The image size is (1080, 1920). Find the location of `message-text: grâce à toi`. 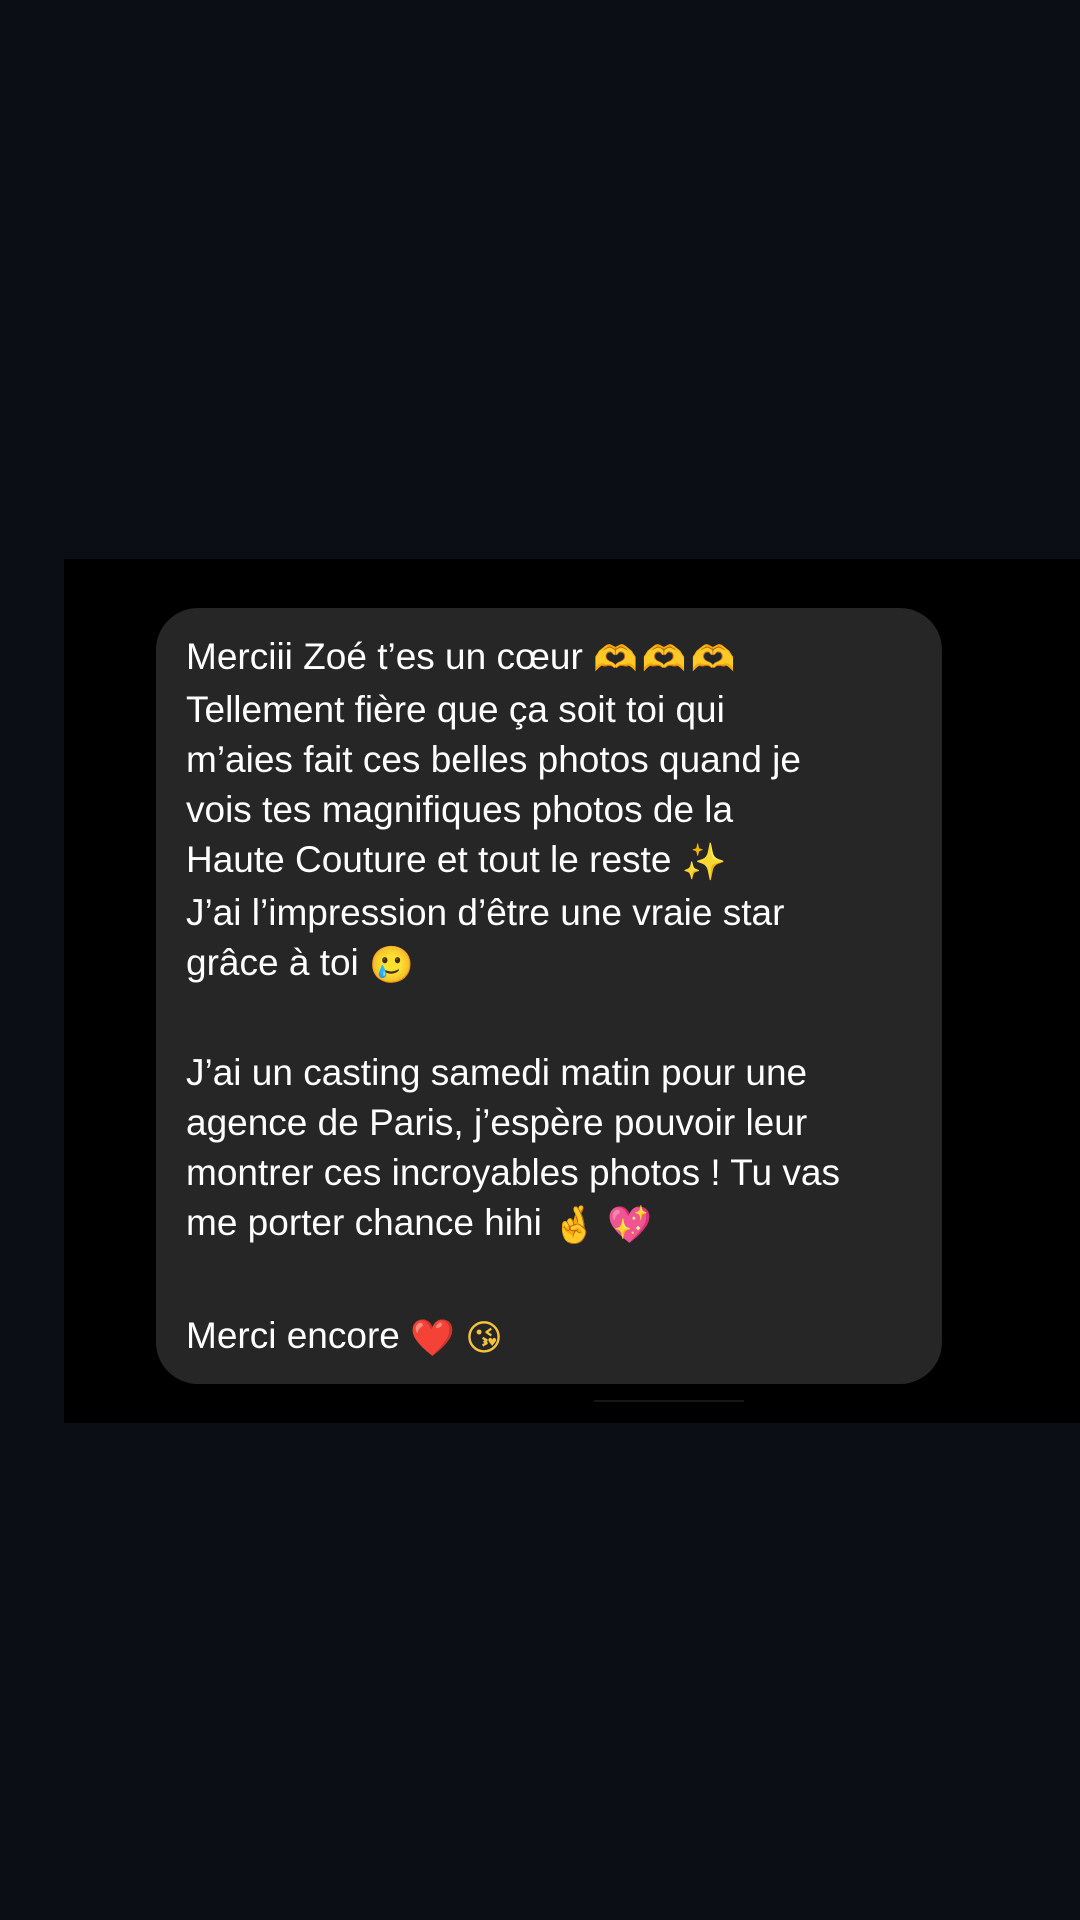

message-text: grâce à toi is located at coordinates (272, 962).